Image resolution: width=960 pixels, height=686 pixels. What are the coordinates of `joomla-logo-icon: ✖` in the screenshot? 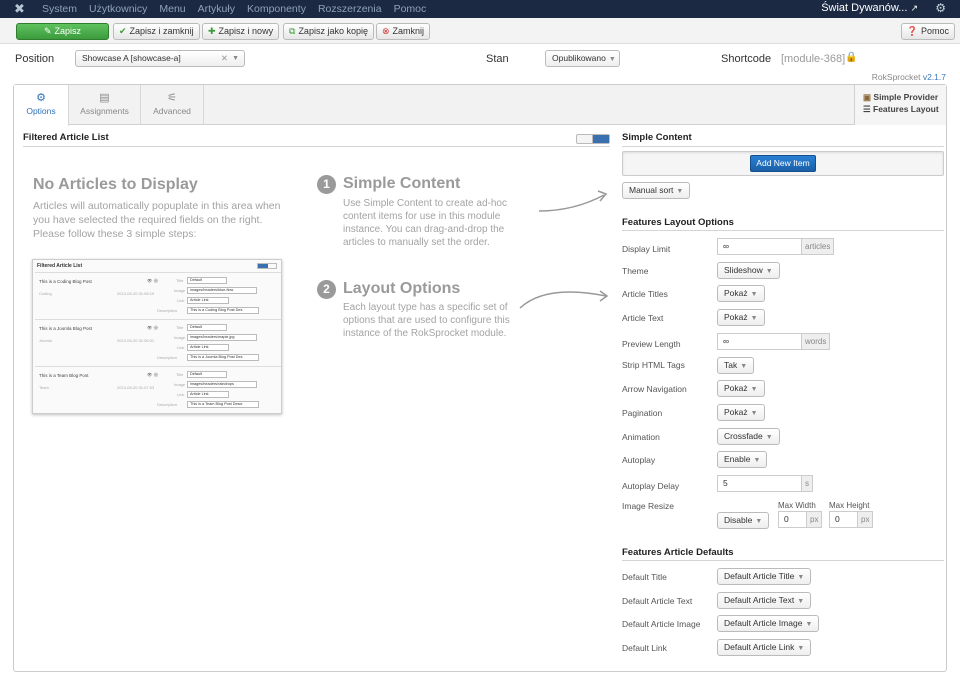 It's located at (21, 9).